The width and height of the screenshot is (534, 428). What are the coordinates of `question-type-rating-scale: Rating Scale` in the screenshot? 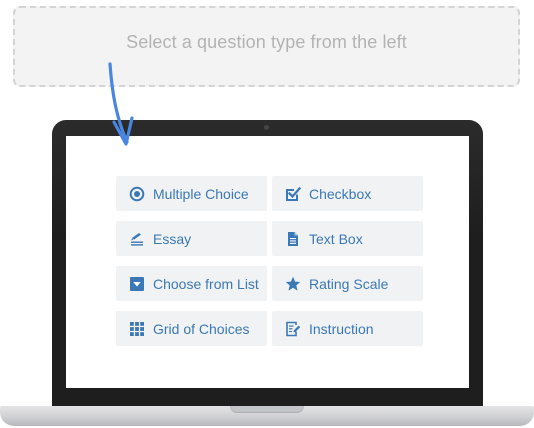 It's located at (347, 283).